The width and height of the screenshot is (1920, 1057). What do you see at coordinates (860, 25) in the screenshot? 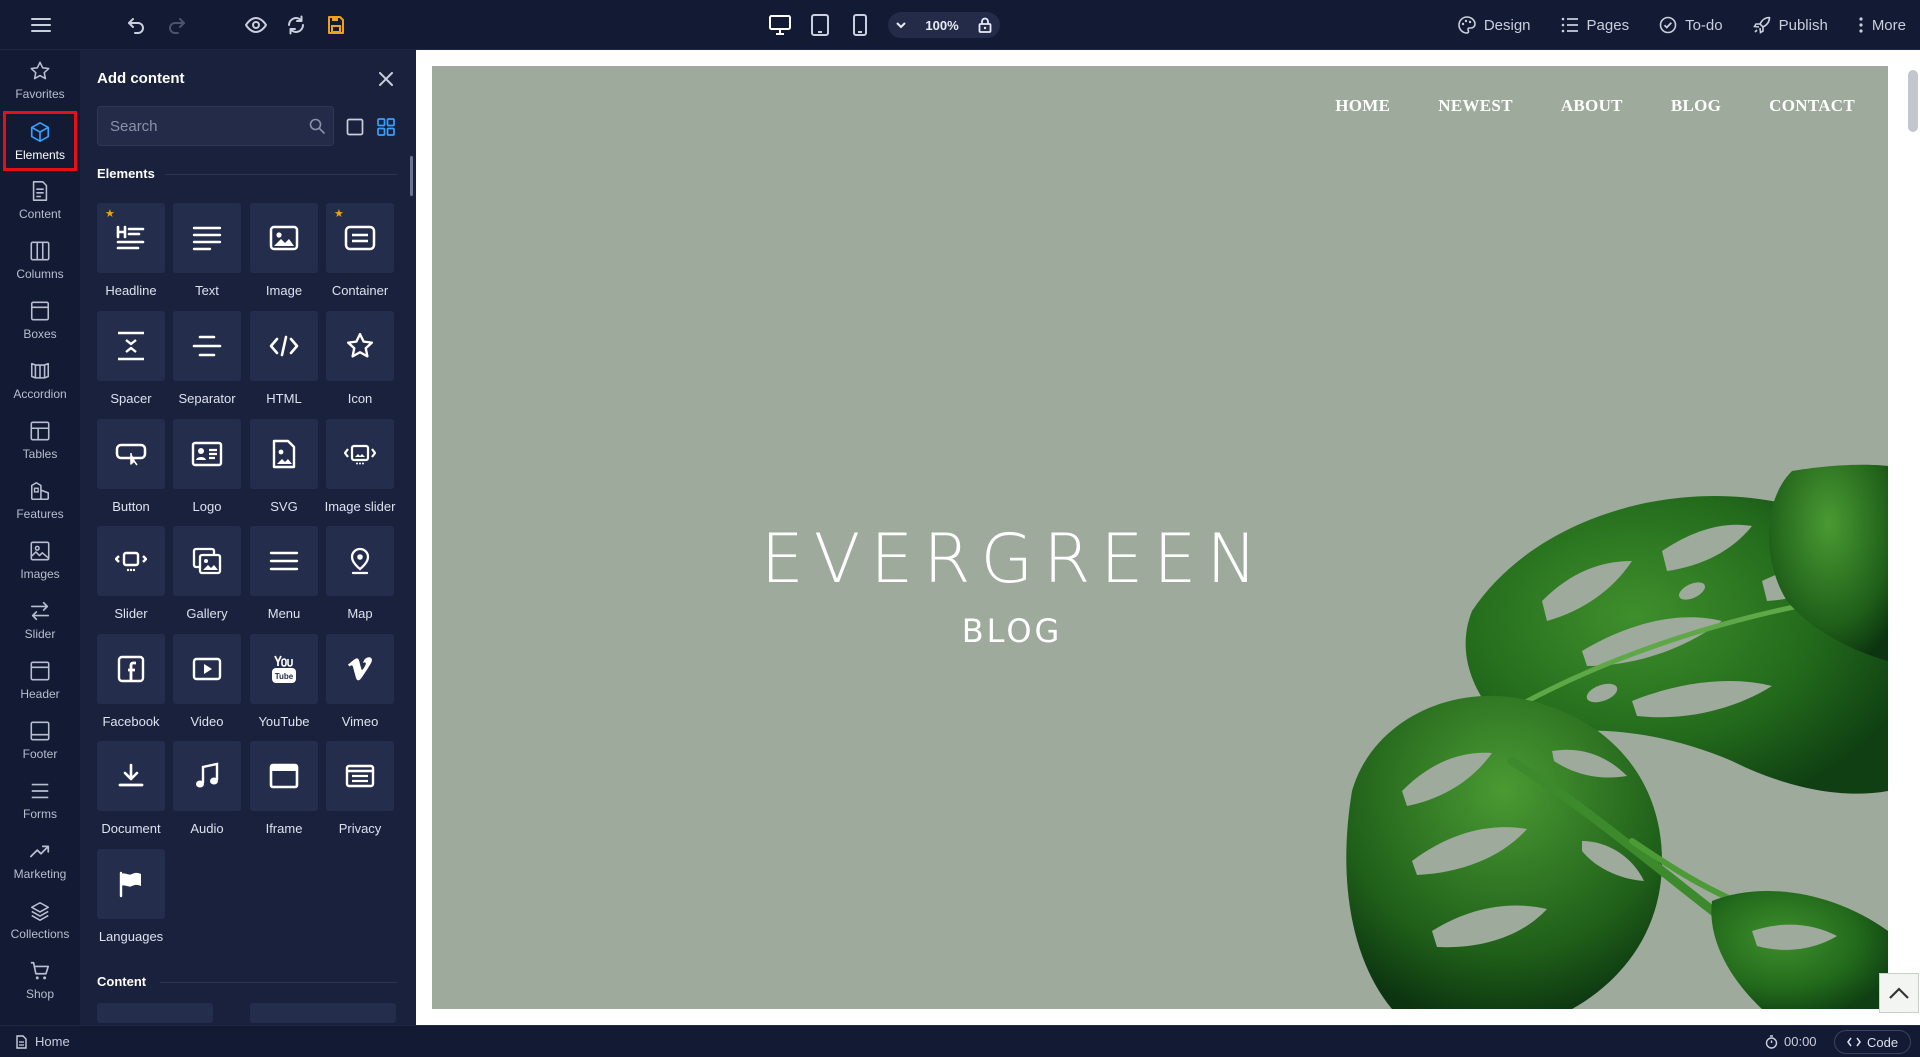
I see `mobile-view-icon` at bounding box center [860, 25].